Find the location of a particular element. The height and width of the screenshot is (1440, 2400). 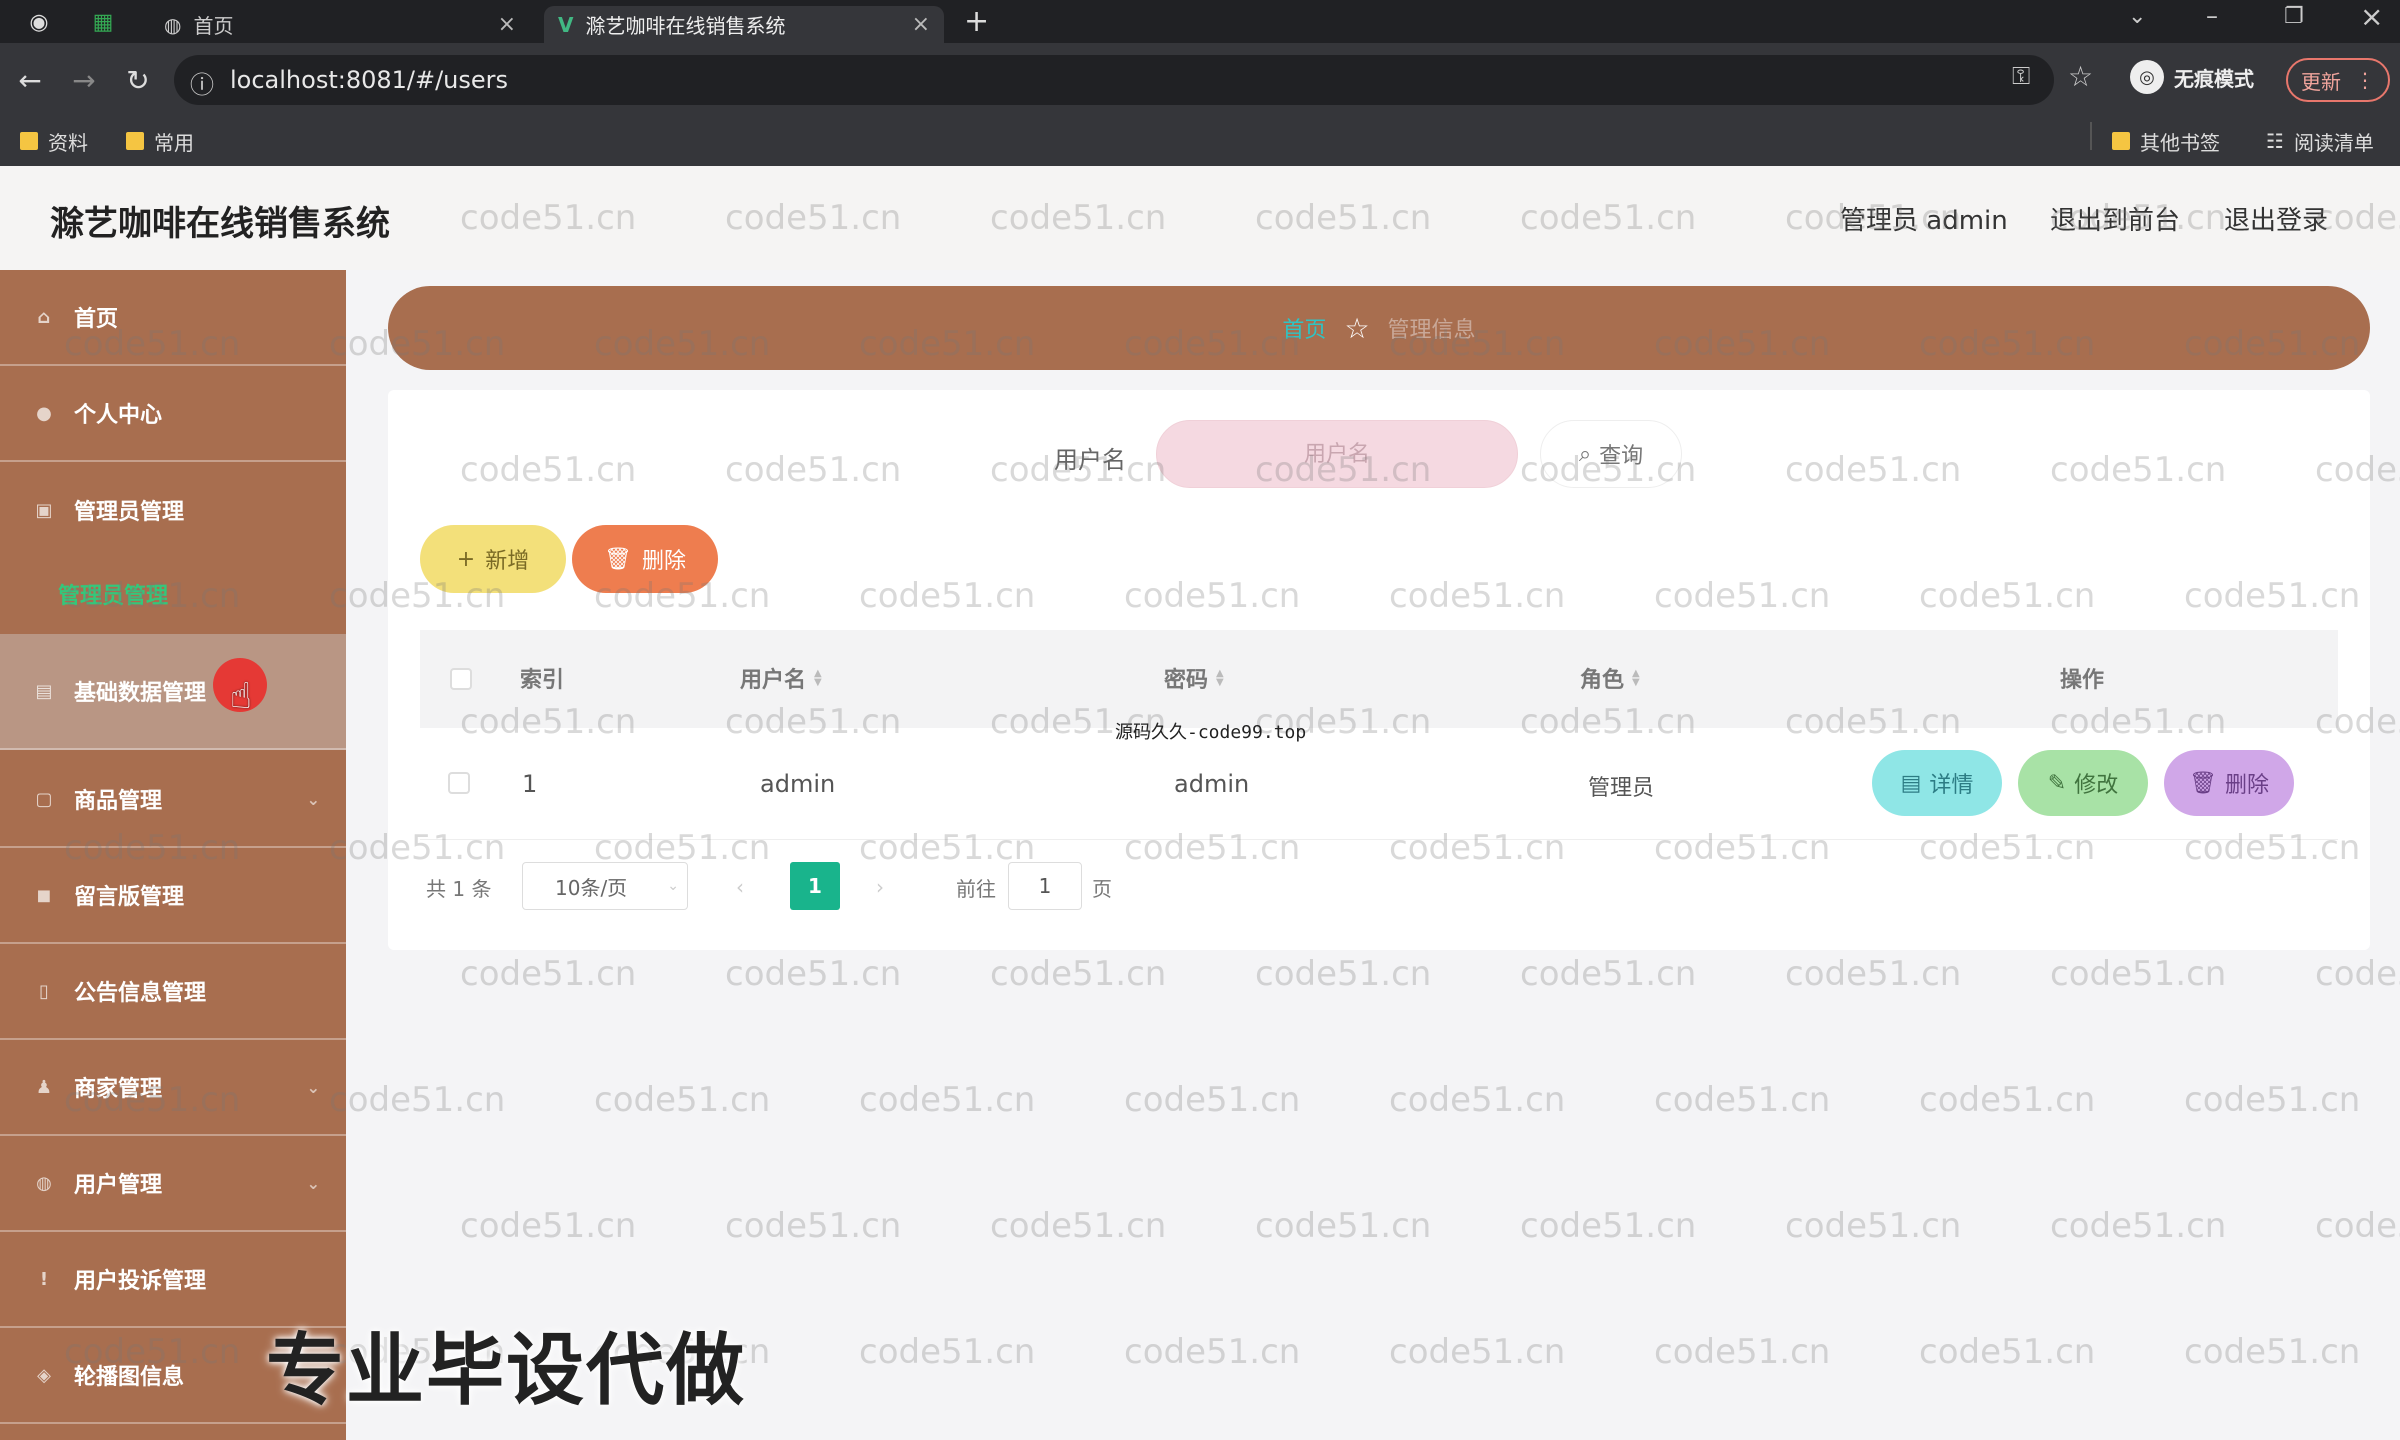

browser-icon: ◉ is located at coordinates (39, 22).